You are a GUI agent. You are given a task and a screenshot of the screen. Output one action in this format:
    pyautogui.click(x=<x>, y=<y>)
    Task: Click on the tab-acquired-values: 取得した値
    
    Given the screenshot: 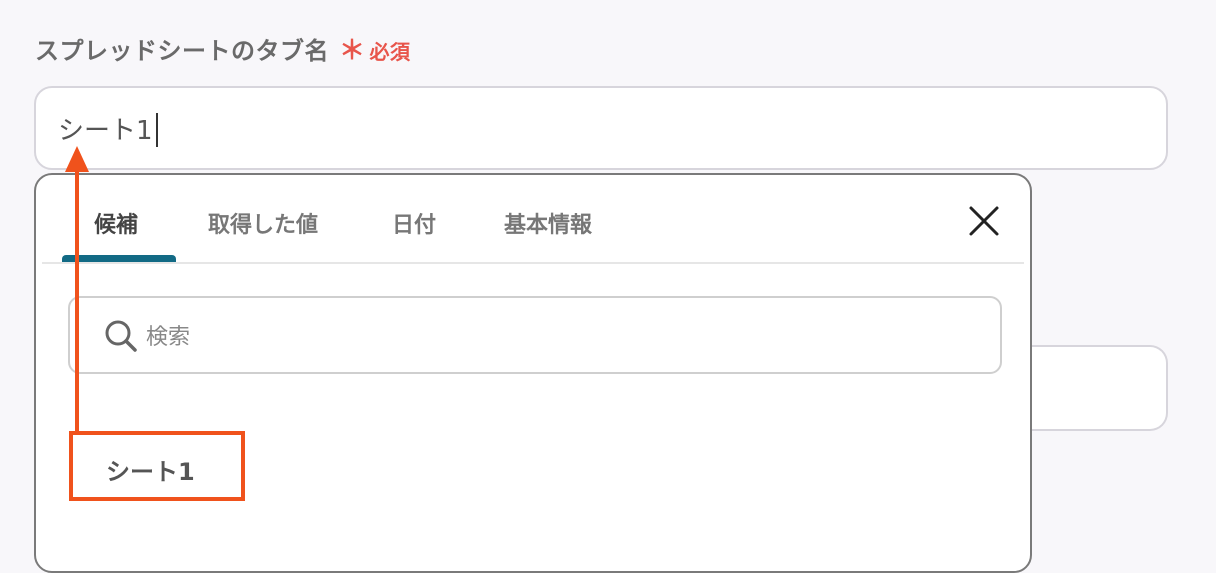 What is the action you would take?
    pyautogui.click(x=263, y=223)
    